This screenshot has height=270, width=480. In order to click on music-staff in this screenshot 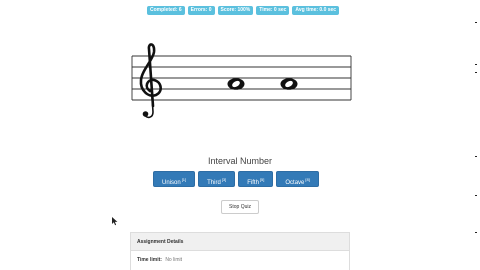, I will do `click(241, 80)`.